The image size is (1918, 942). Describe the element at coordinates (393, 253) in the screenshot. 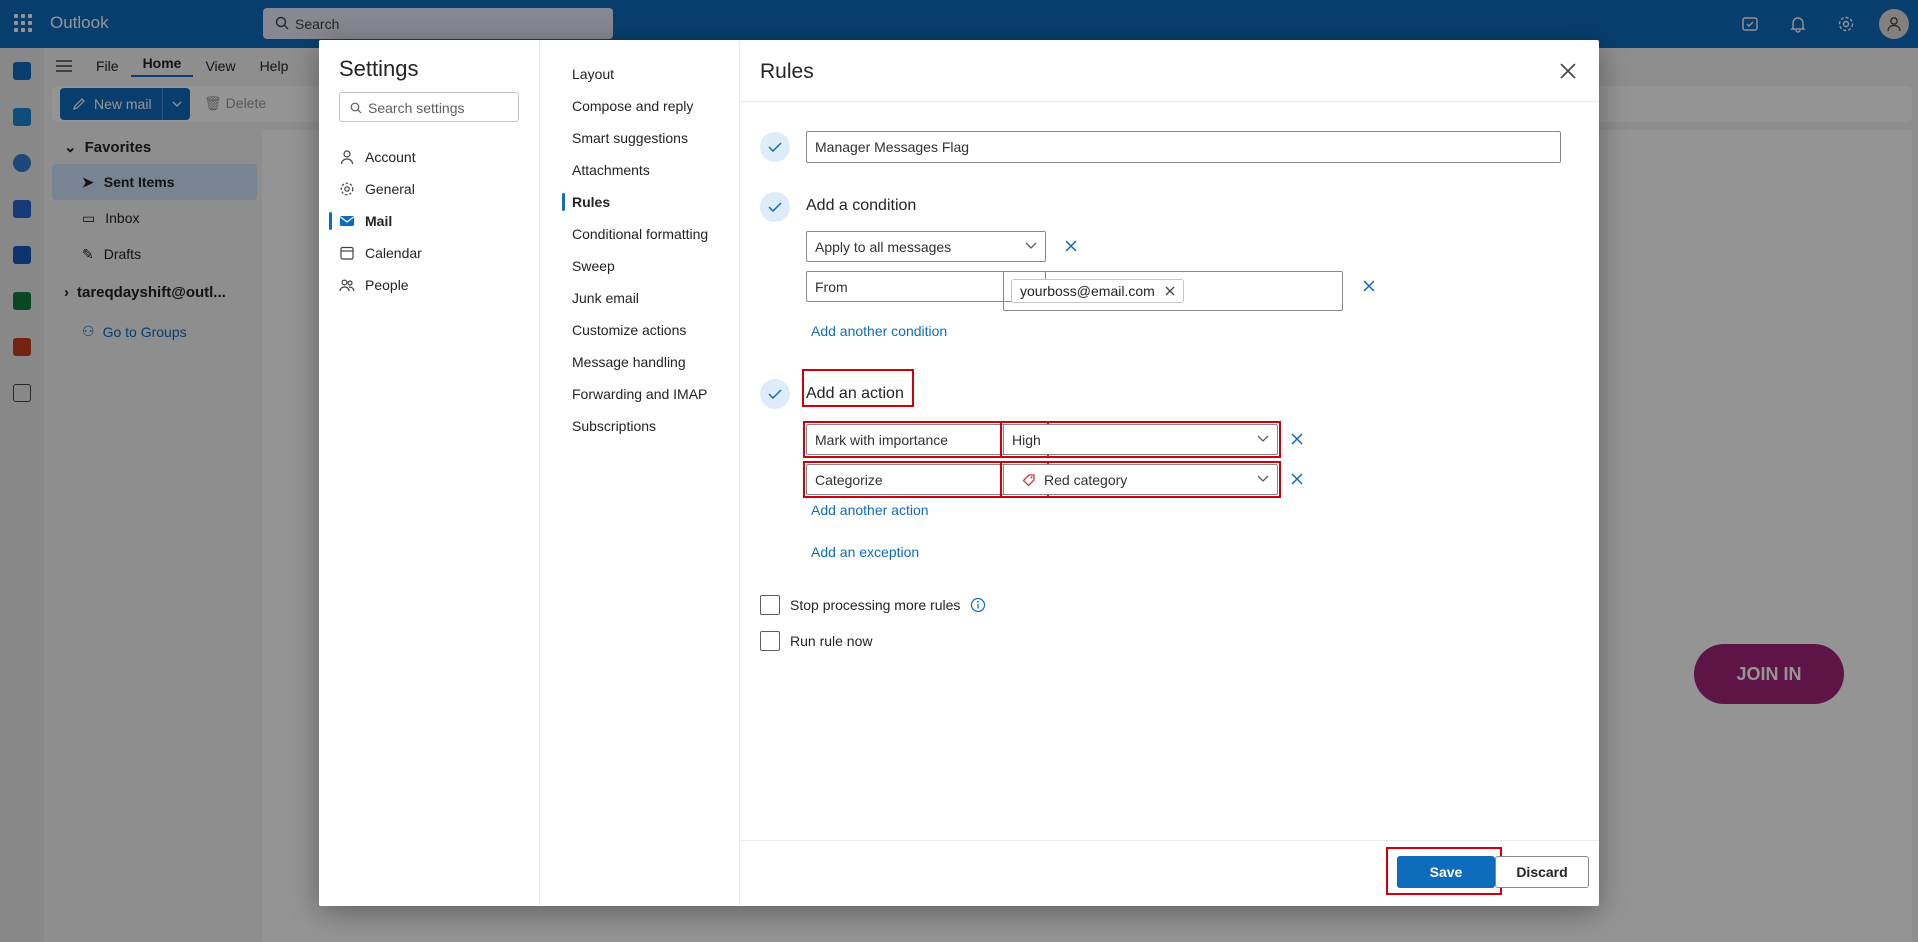

I see `settings-nav-label: Calendar` at that location.